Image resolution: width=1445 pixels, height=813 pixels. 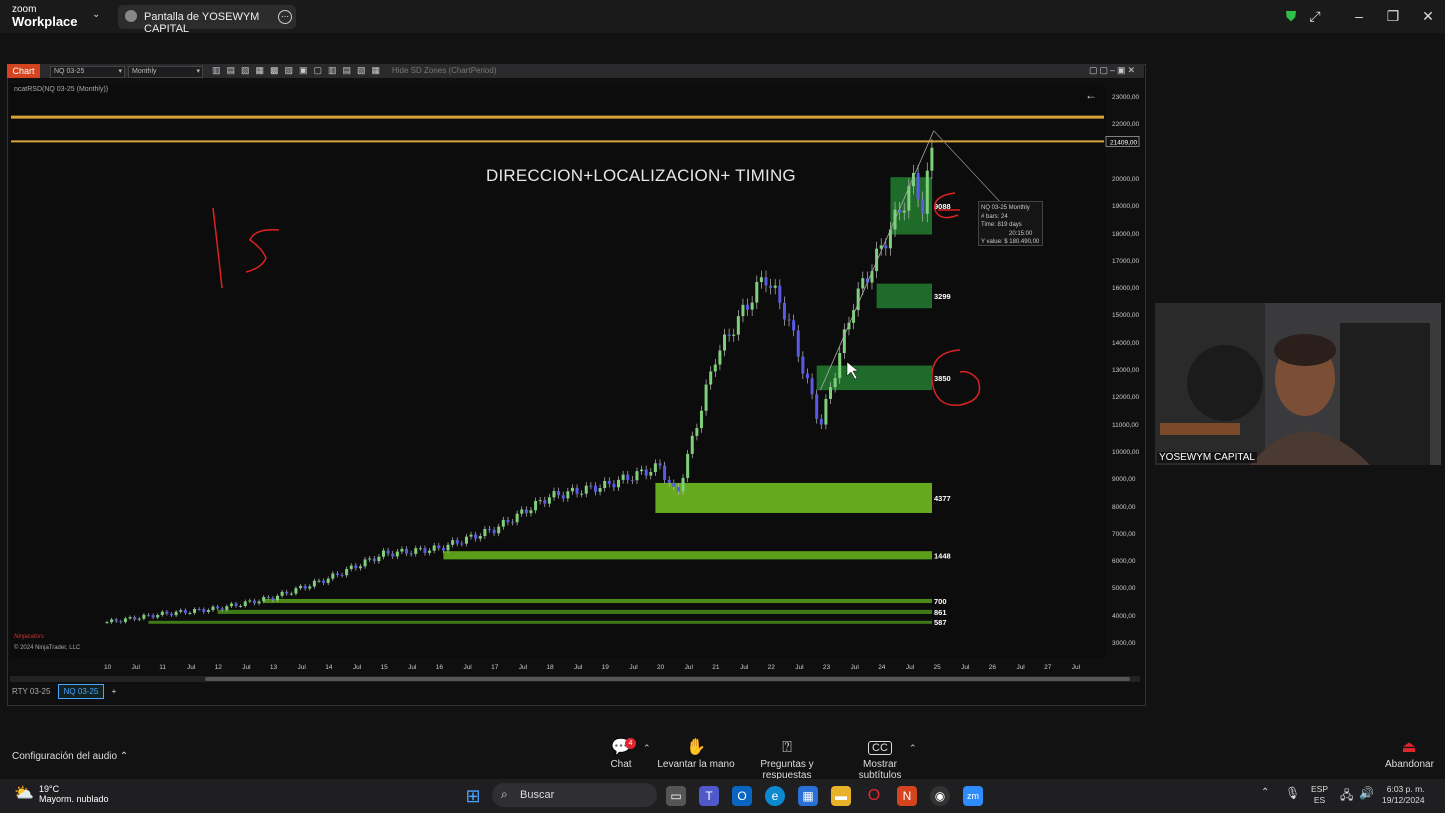 What do you see at coordinates (1126, 179) in the screenshot?
I see `price-tick-label: 20000,00` at bounding box center [1126, 179].